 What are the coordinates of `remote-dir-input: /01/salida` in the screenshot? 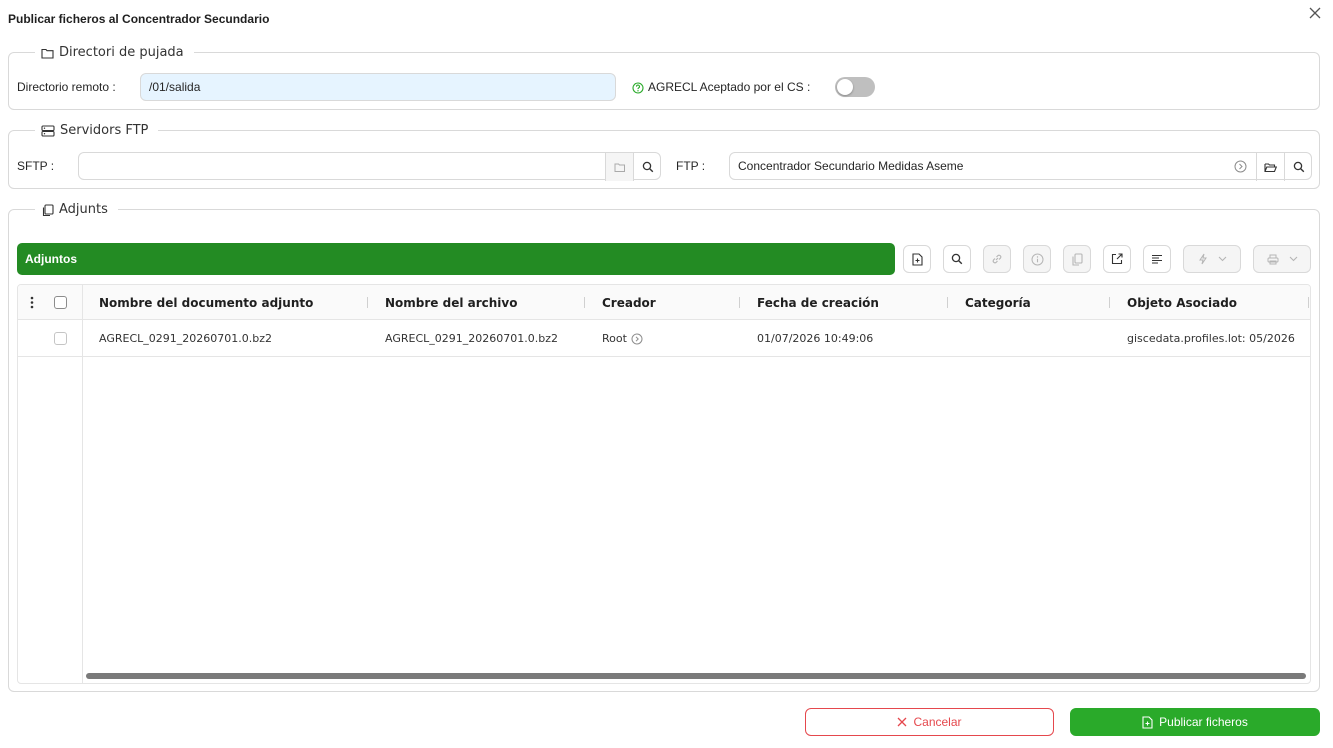 It's located at (378, 87).